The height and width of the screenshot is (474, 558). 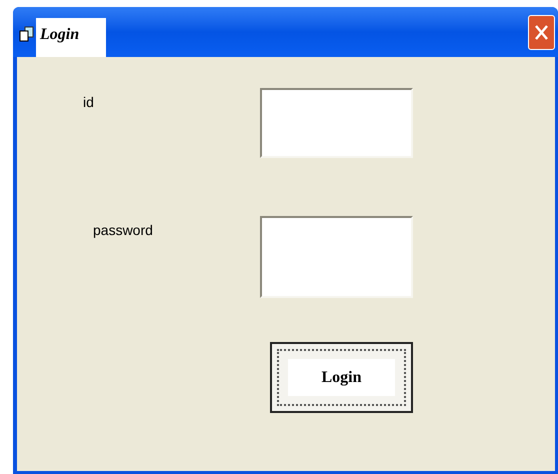 What do you see at coordinates (89, 102) in the screenshot?
I see `field-label: id` at bounding box center [89, 102].